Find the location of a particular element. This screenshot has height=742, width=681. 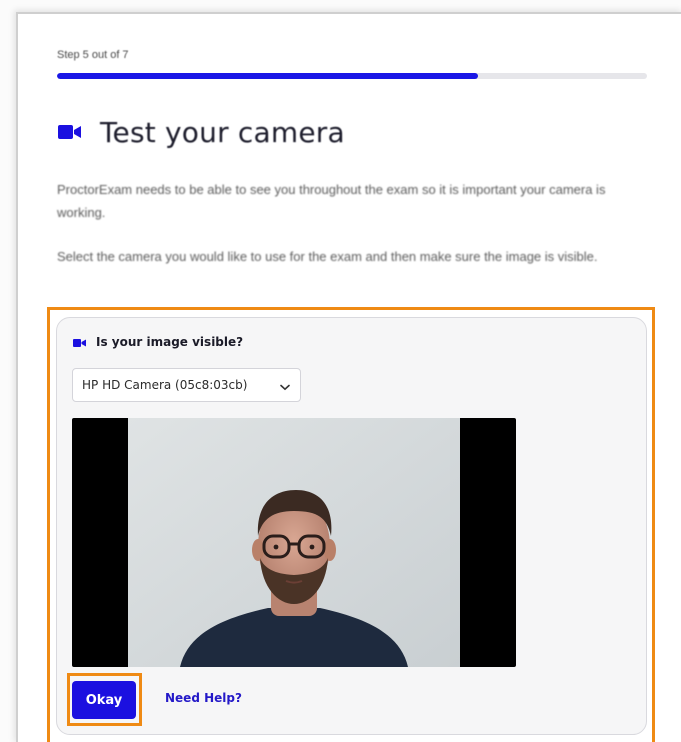

step-indicator: Step 5 out of 7 is located at coordinates (93, 55).